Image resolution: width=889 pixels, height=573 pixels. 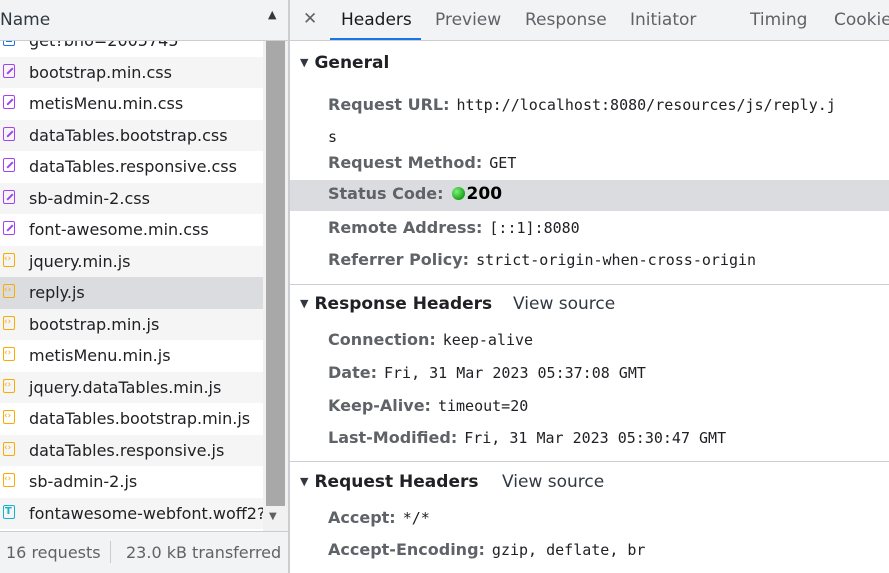 I want to click on remote-address-row: Remote Address: [::1]:8080, so click(x=605, y=227).